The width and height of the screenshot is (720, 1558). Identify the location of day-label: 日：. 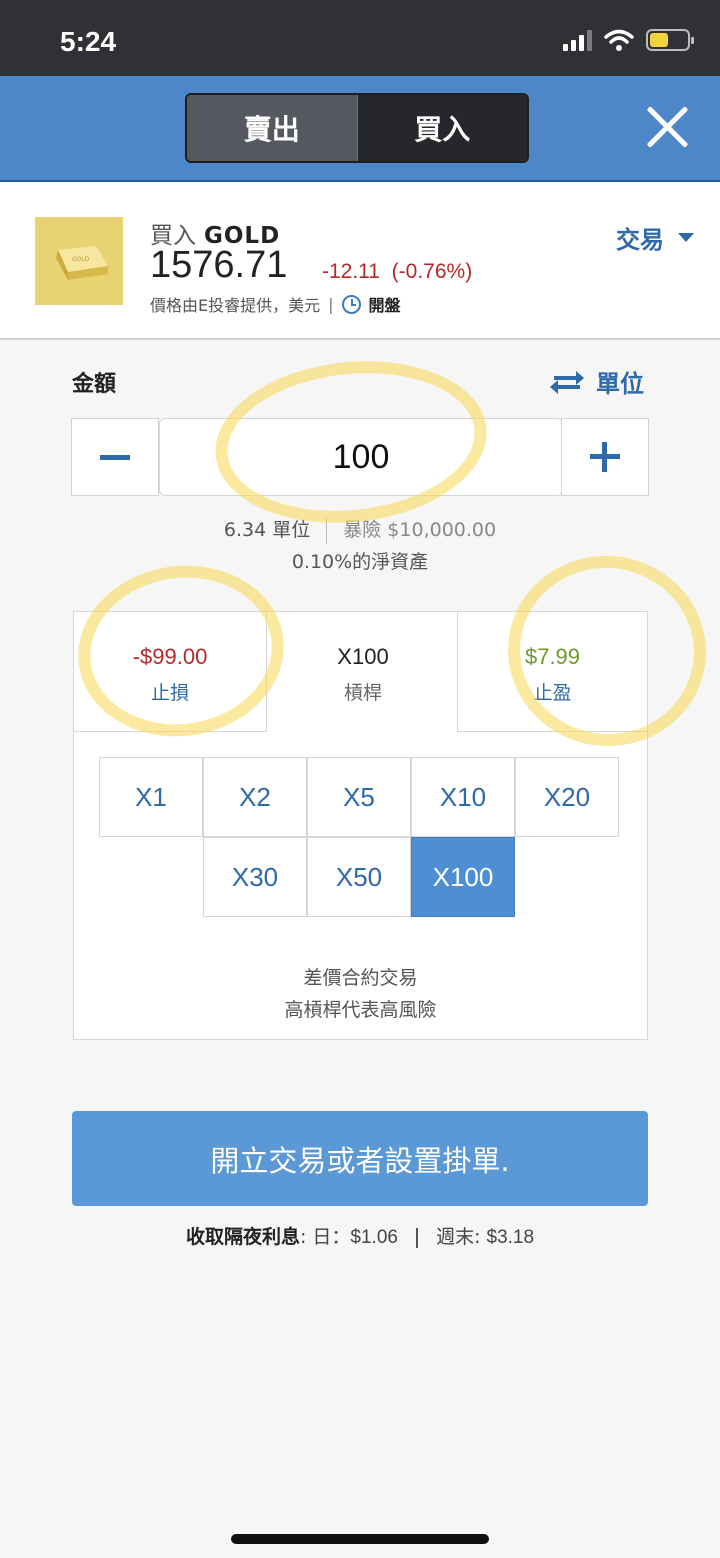
(331, 1237).